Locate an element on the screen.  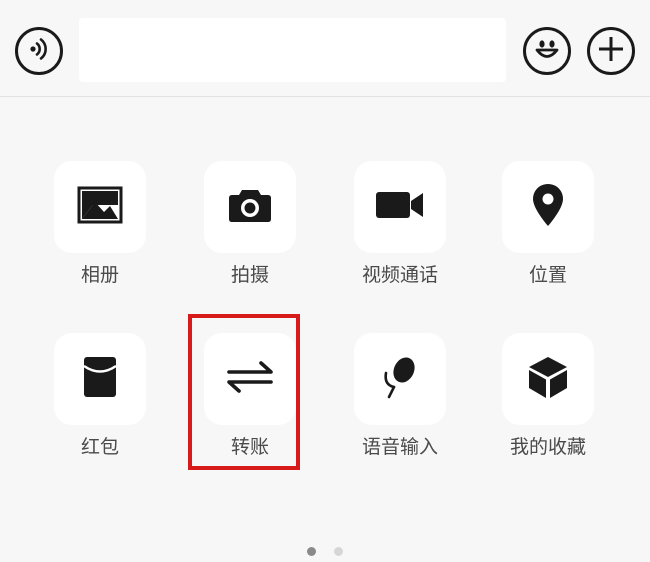
more-functions-button is located at coordinates (611, 51).